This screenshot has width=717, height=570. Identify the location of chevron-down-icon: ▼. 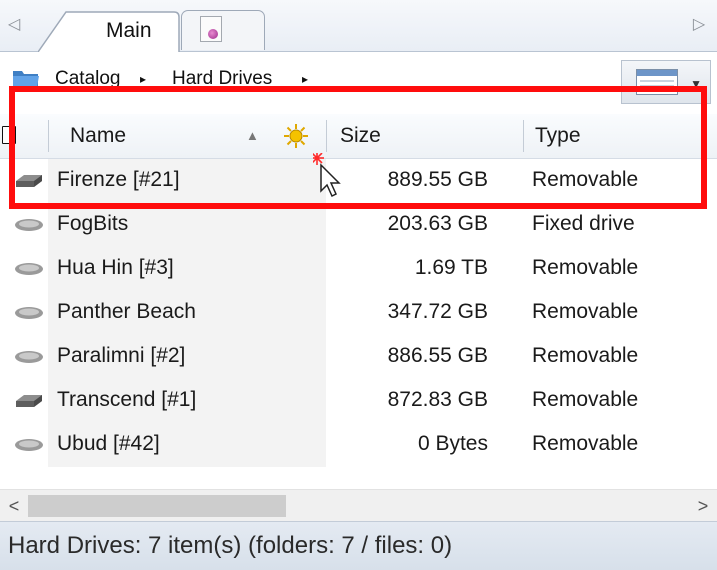
(696, 84).